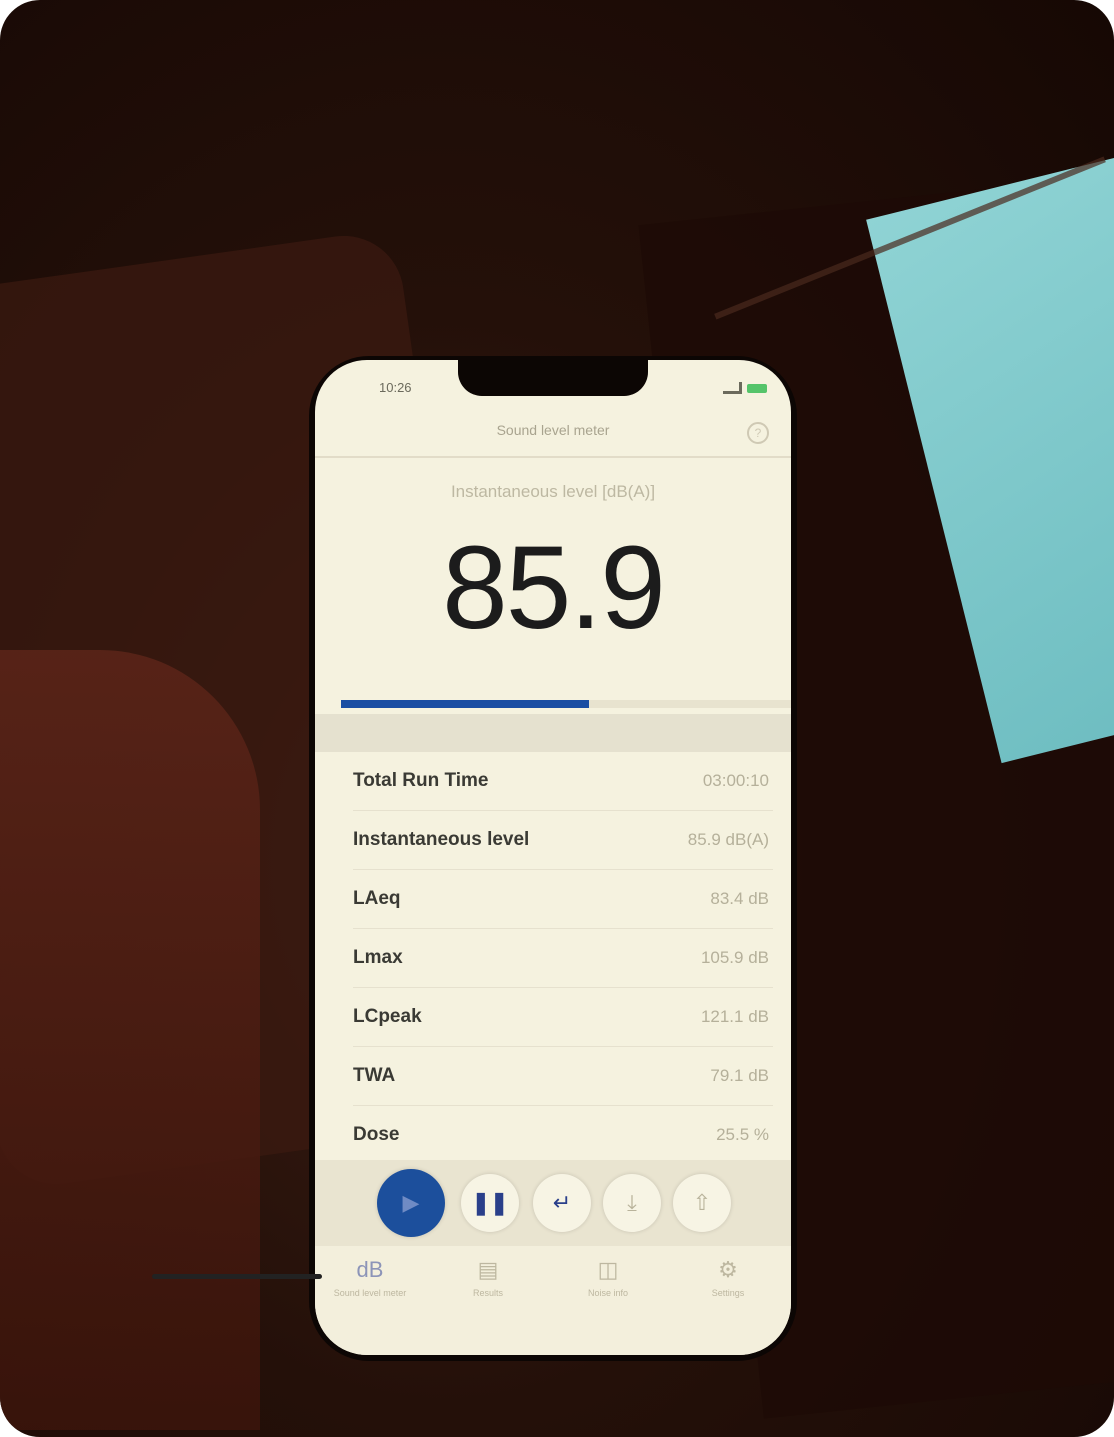 The image size is (1114, 1437). Describe the element at coordinates (608, 1269) in the screenshot. I see `book-icon: ◫` at that location.